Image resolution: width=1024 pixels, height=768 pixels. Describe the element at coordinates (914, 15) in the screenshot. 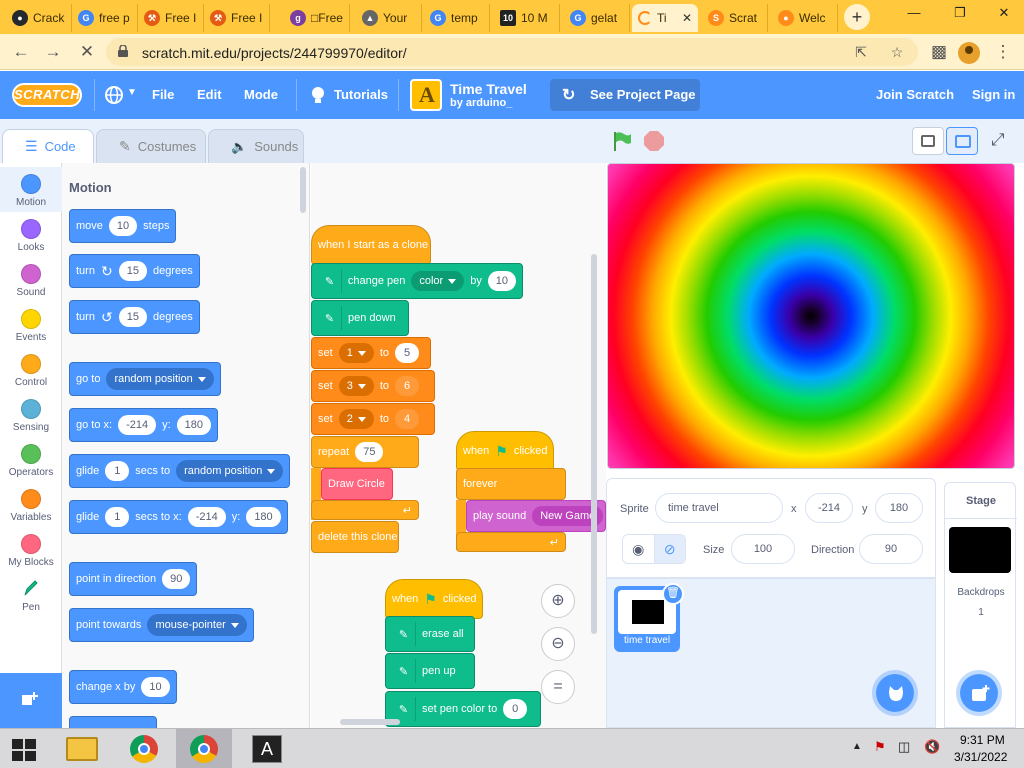

I see `minimize-icon: —` at that location.